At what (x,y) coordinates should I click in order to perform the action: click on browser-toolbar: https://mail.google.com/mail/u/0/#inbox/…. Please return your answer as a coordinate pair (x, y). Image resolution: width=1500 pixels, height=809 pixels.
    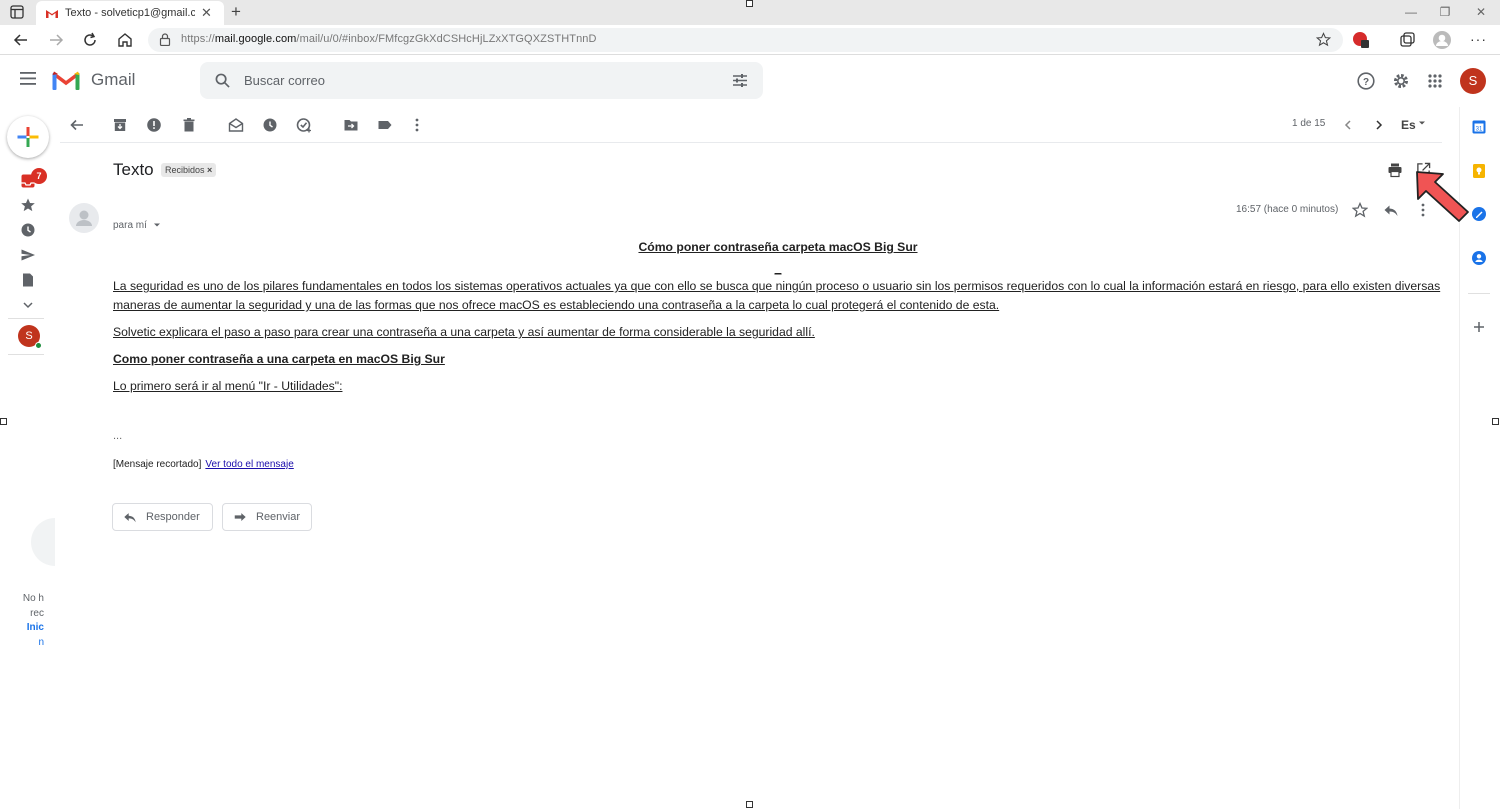
    Looking at the image, I should click on (750, 40).